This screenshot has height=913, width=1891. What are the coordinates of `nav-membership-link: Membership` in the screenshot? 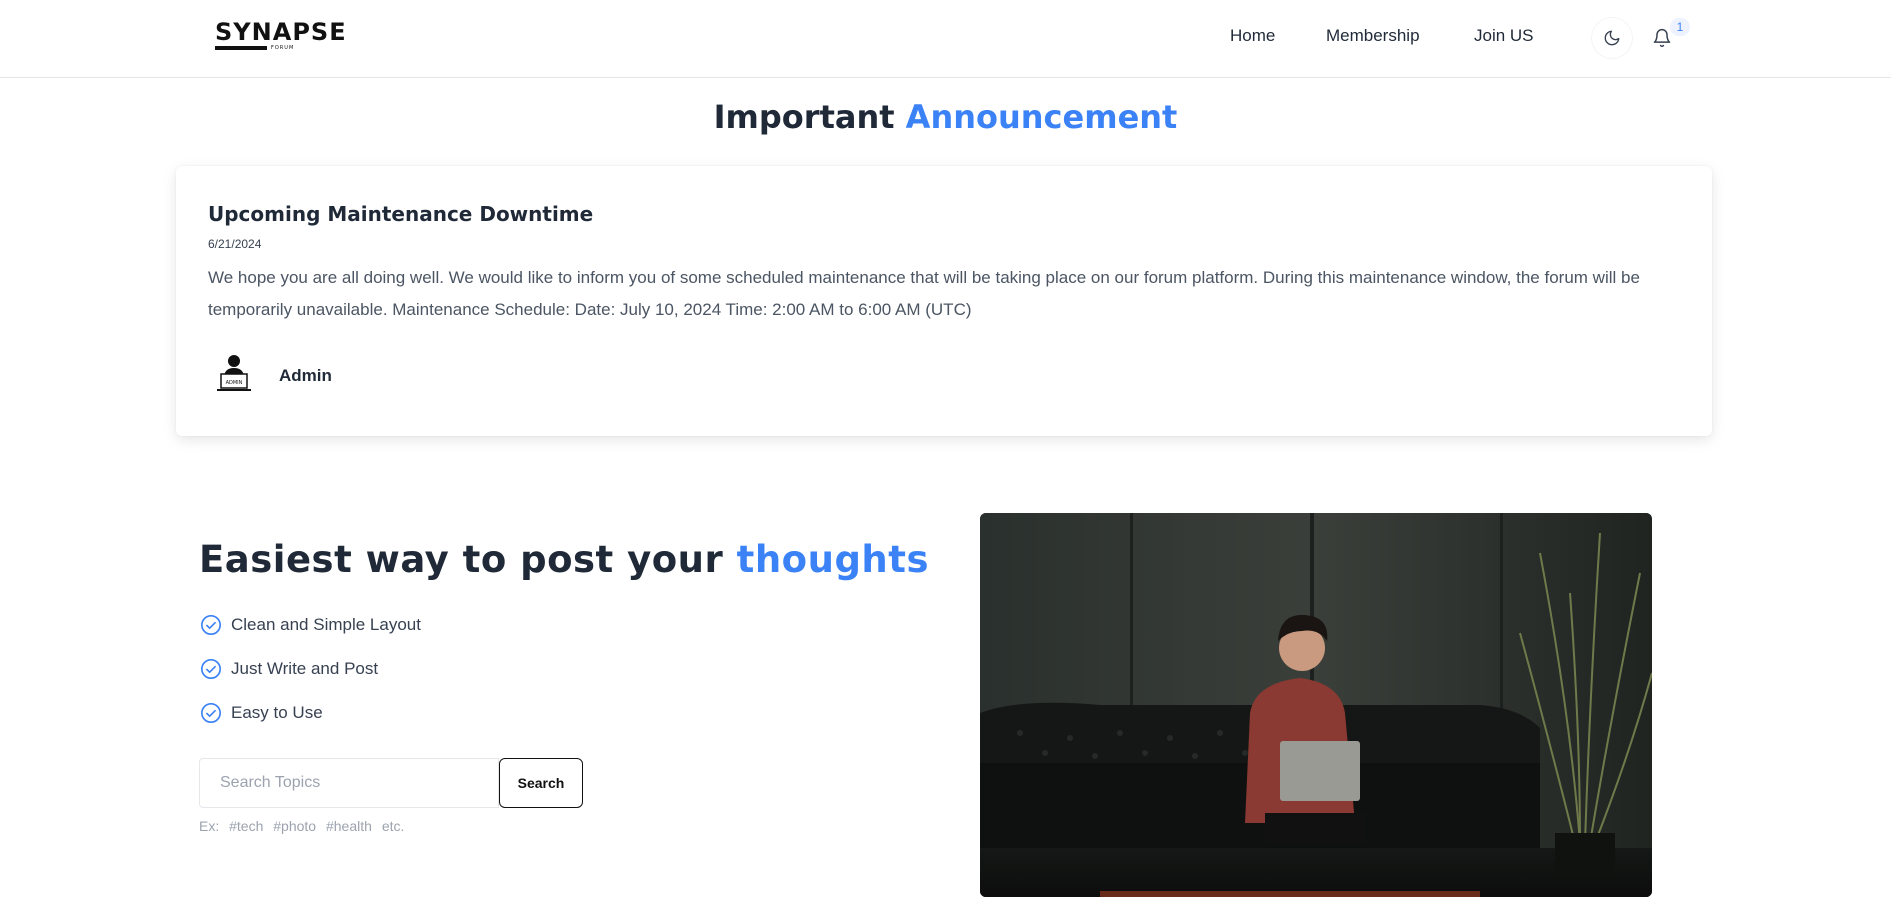 It's located at (1373, 36).